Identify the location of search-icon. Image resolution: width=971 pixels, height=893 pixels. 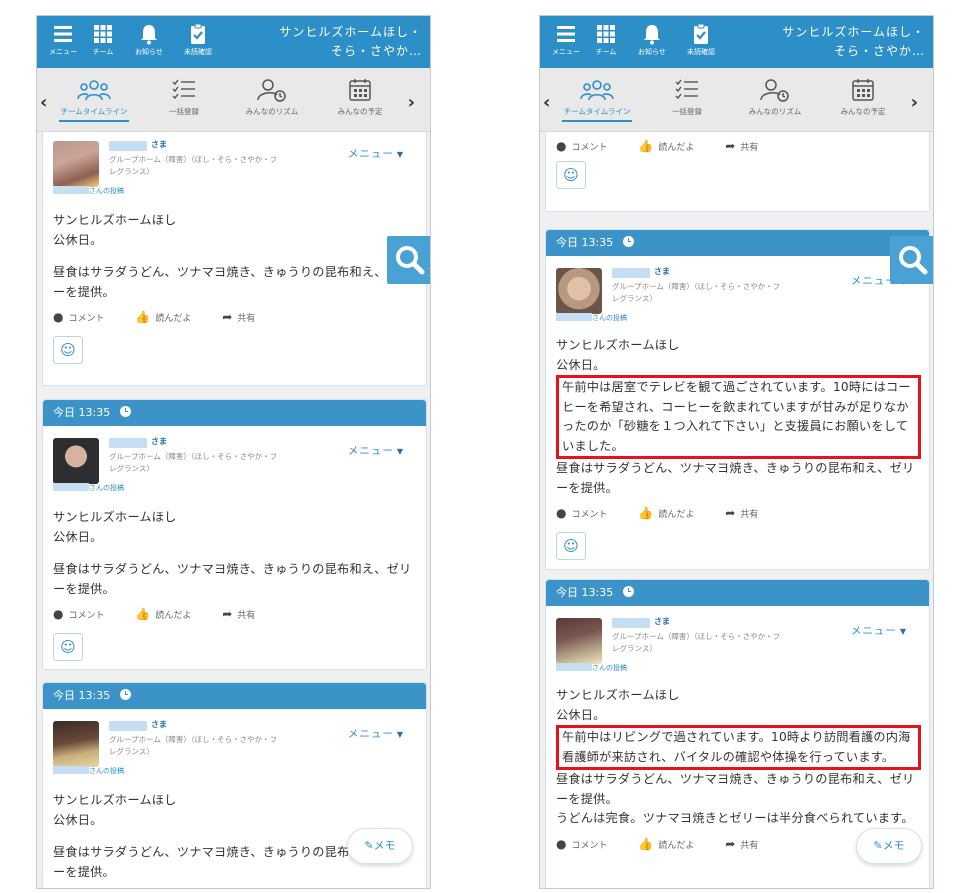
(410, 260).